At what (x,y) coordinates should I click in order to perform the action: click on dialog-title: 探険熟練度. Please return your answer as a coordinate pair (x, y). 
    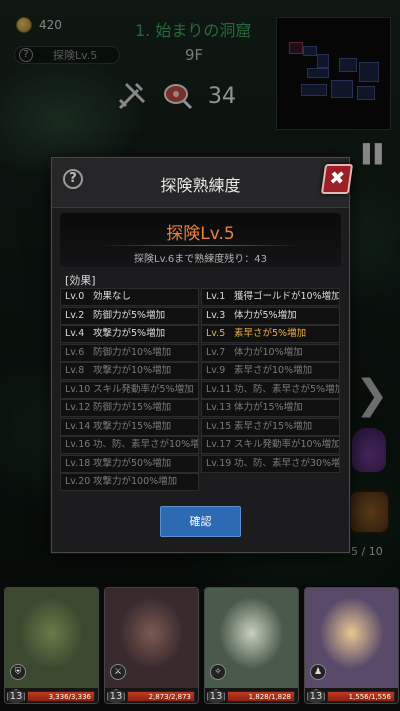
    Looking at the image, I should click on (200, 185).